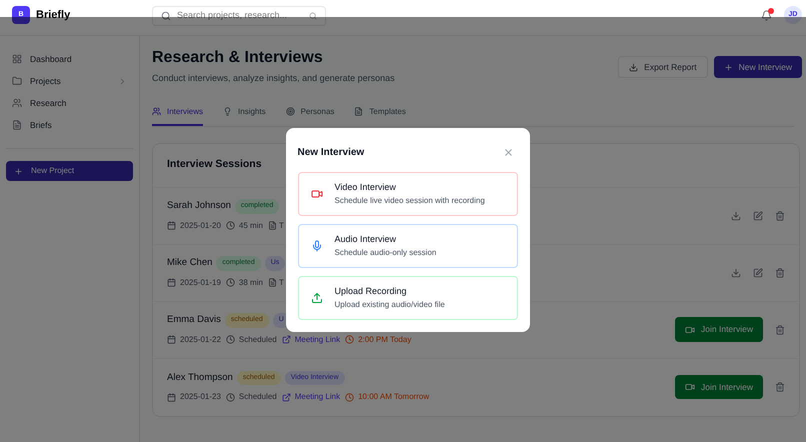  What do you see at coordinates (69, 81) in the screenshot?
I see `sidebar-item: Projects` at bounding box center [69, 81].